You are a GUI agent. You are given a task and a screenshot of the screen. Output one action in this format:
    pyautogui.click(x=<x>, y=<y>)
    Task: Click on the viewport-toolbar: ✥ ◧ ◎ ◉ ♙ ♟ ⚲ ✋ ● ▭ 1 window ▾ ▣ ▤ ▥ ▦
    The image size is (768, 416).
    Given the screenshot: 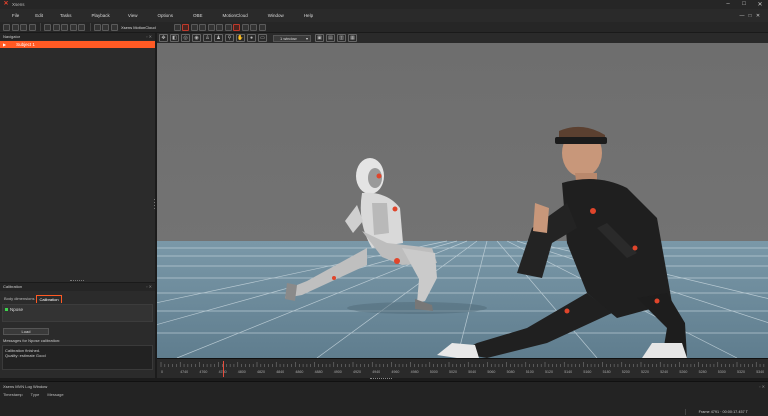 What is the action you would take?
    pyautogui.click(x=462, y=38)
    